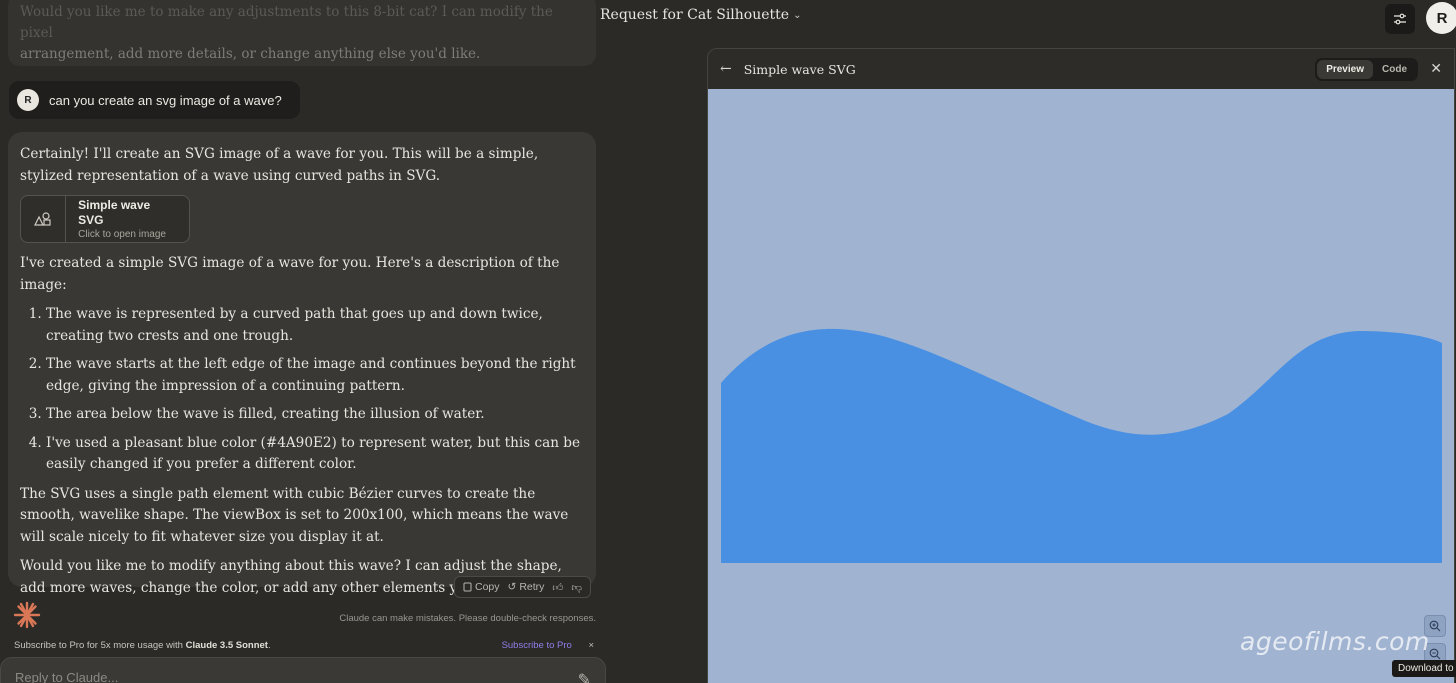 This screenshot has height=683, width=1456. I want to click on thumbs-down-button: 👎︎, so click(576, 587).